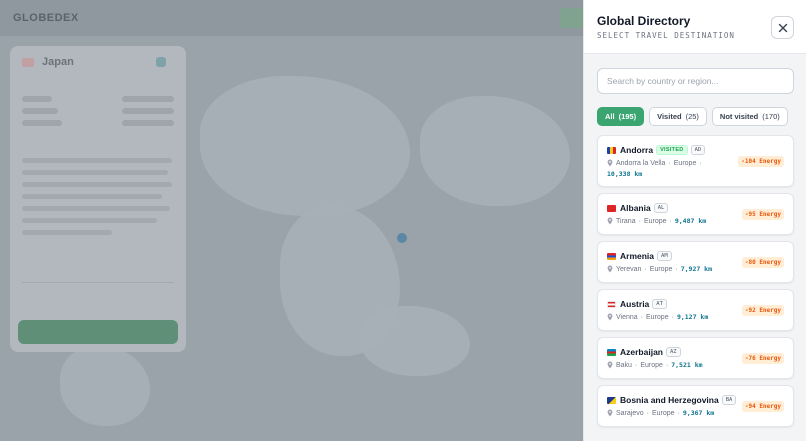 The width and height of the screenshot is (806, 441). What do you see at coordinates (762, 406) in the screenshot?
I see `energy-cost-badge: -94 Energy` at bounding box center [762, 406].